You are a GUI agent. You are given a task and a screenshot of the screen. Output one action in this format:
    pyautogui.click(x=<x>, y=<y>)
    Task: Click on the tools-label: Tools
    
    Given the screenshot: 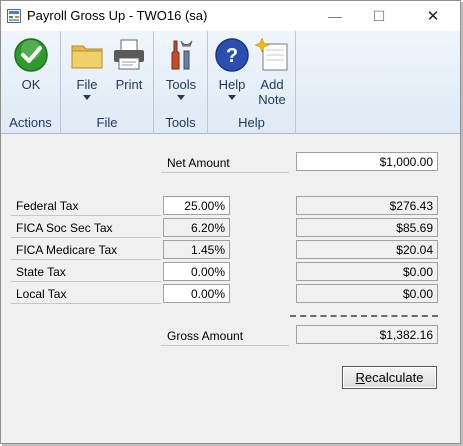 What is the action you would take?
    pyautogui.click(x=181, y=84)
    